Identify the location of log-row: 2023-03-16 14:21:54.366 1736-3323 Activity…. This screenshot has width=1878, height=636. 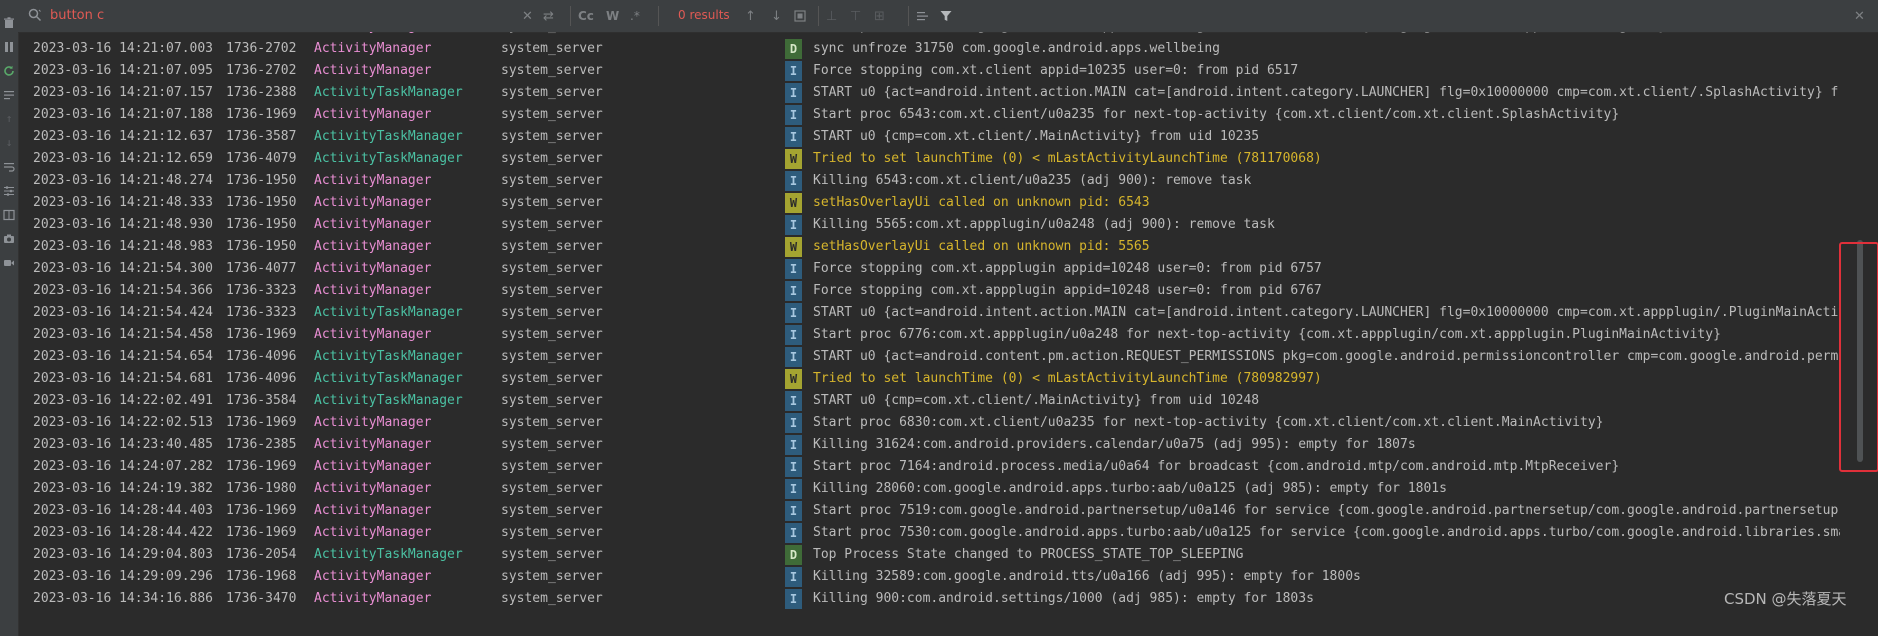
(935, 291).